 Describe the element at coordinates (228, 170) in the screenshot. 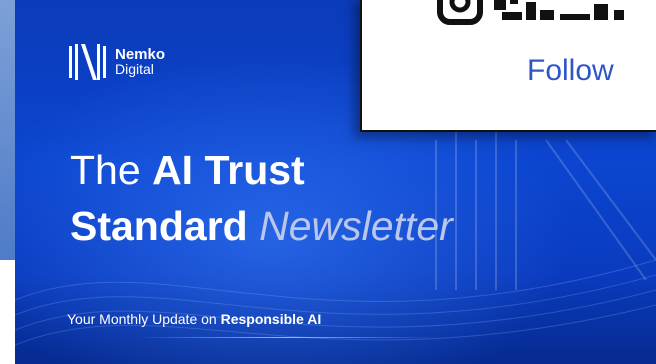

I see `title-ai-trust: AI Trust` at that location.